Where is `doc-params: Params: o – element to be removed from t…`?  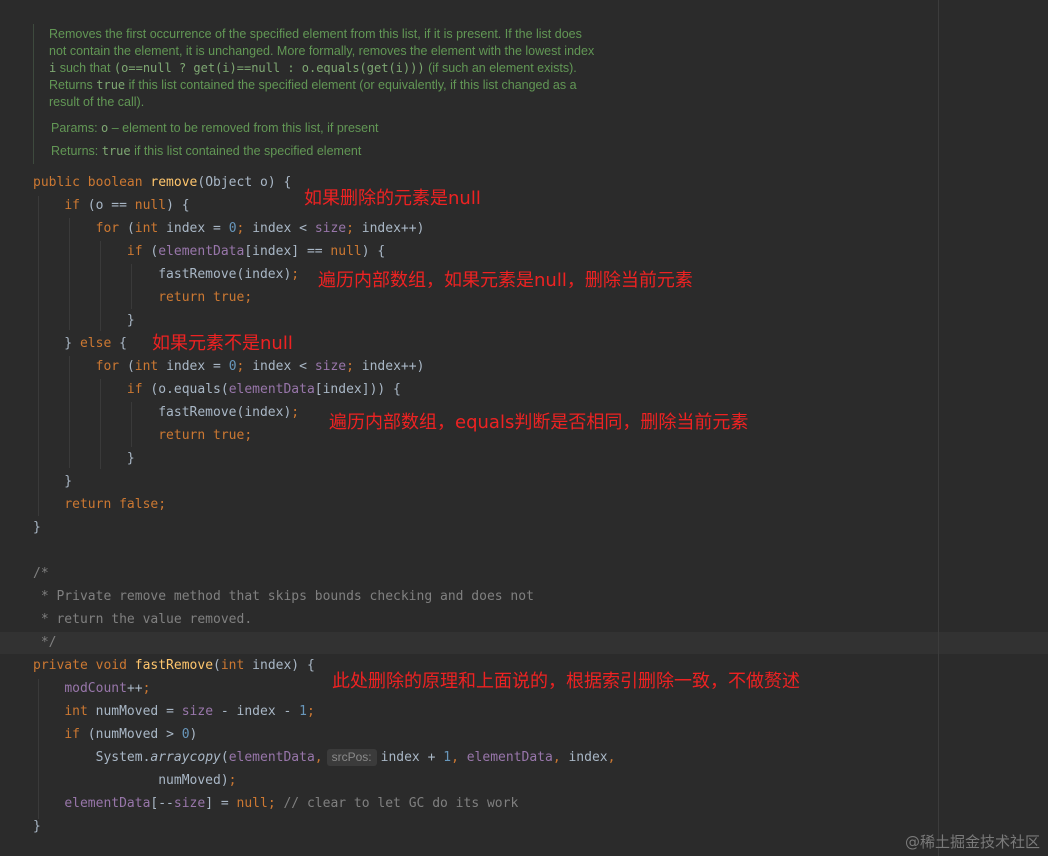 doc-params: Params: o – element to be removed from t… is located at coordinates (215, 128).